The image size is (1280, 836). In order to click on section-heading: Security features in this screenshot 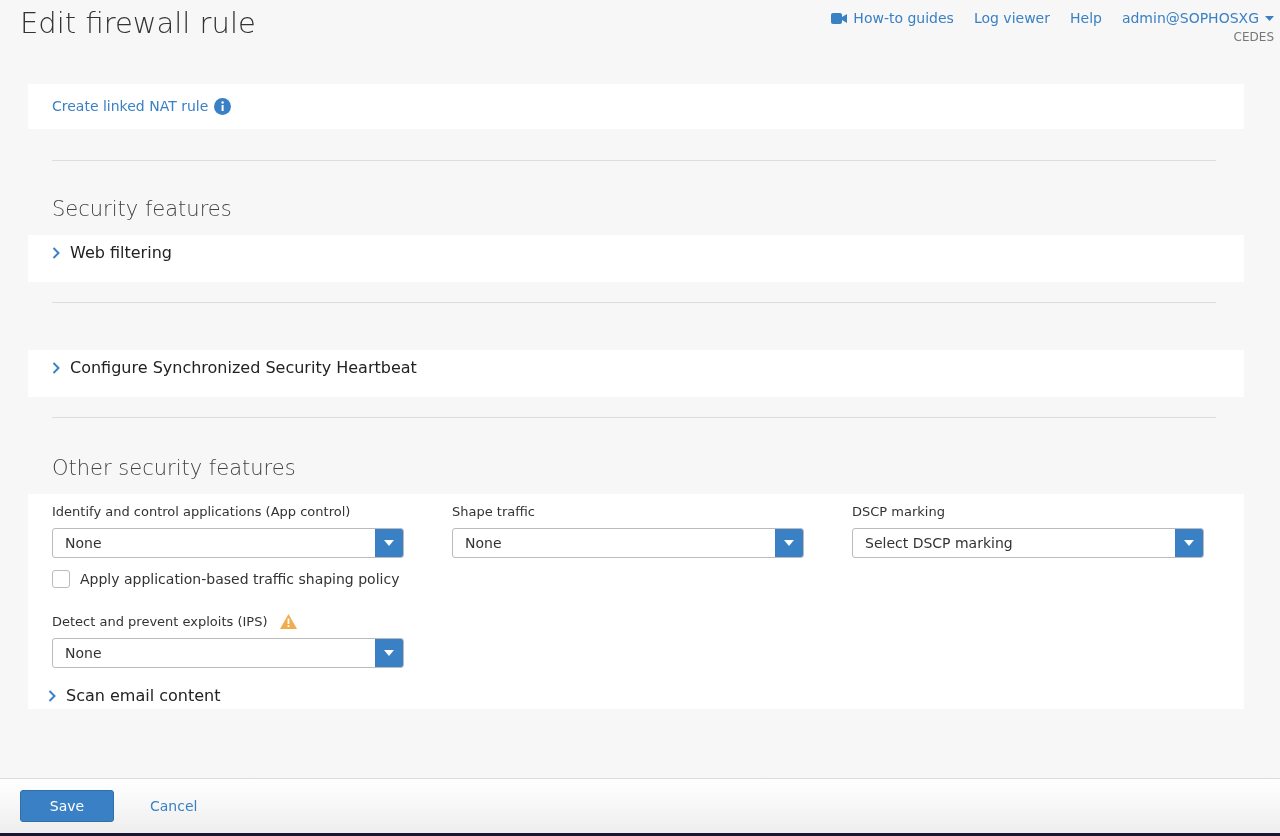, I will do `click(142, 209)`.